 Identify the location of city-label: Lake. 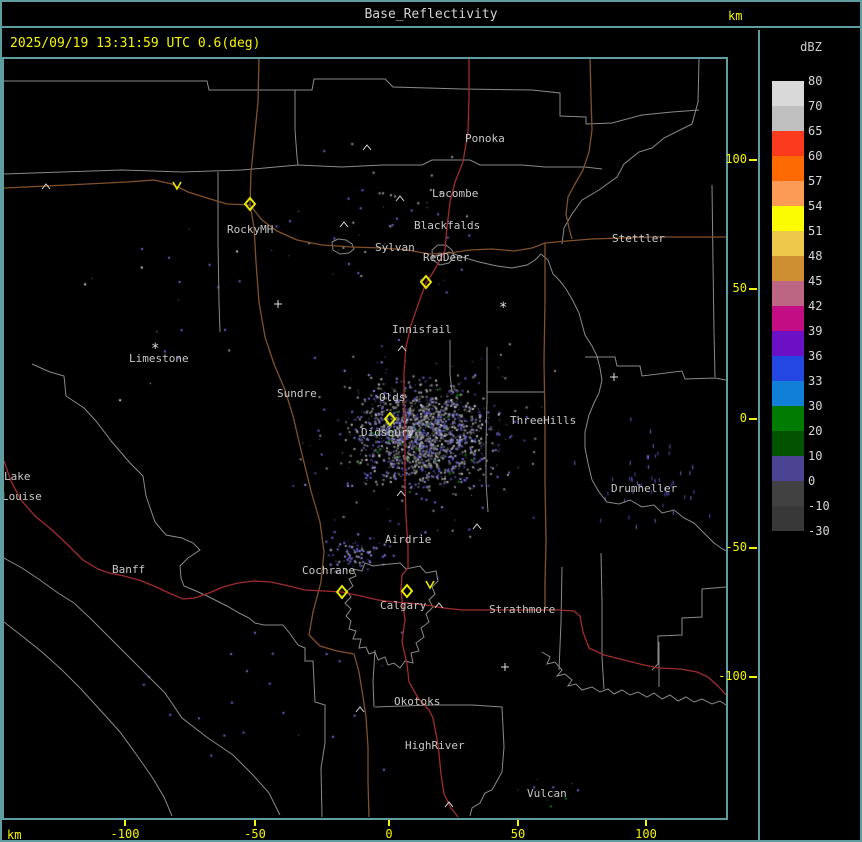
(17, 476).